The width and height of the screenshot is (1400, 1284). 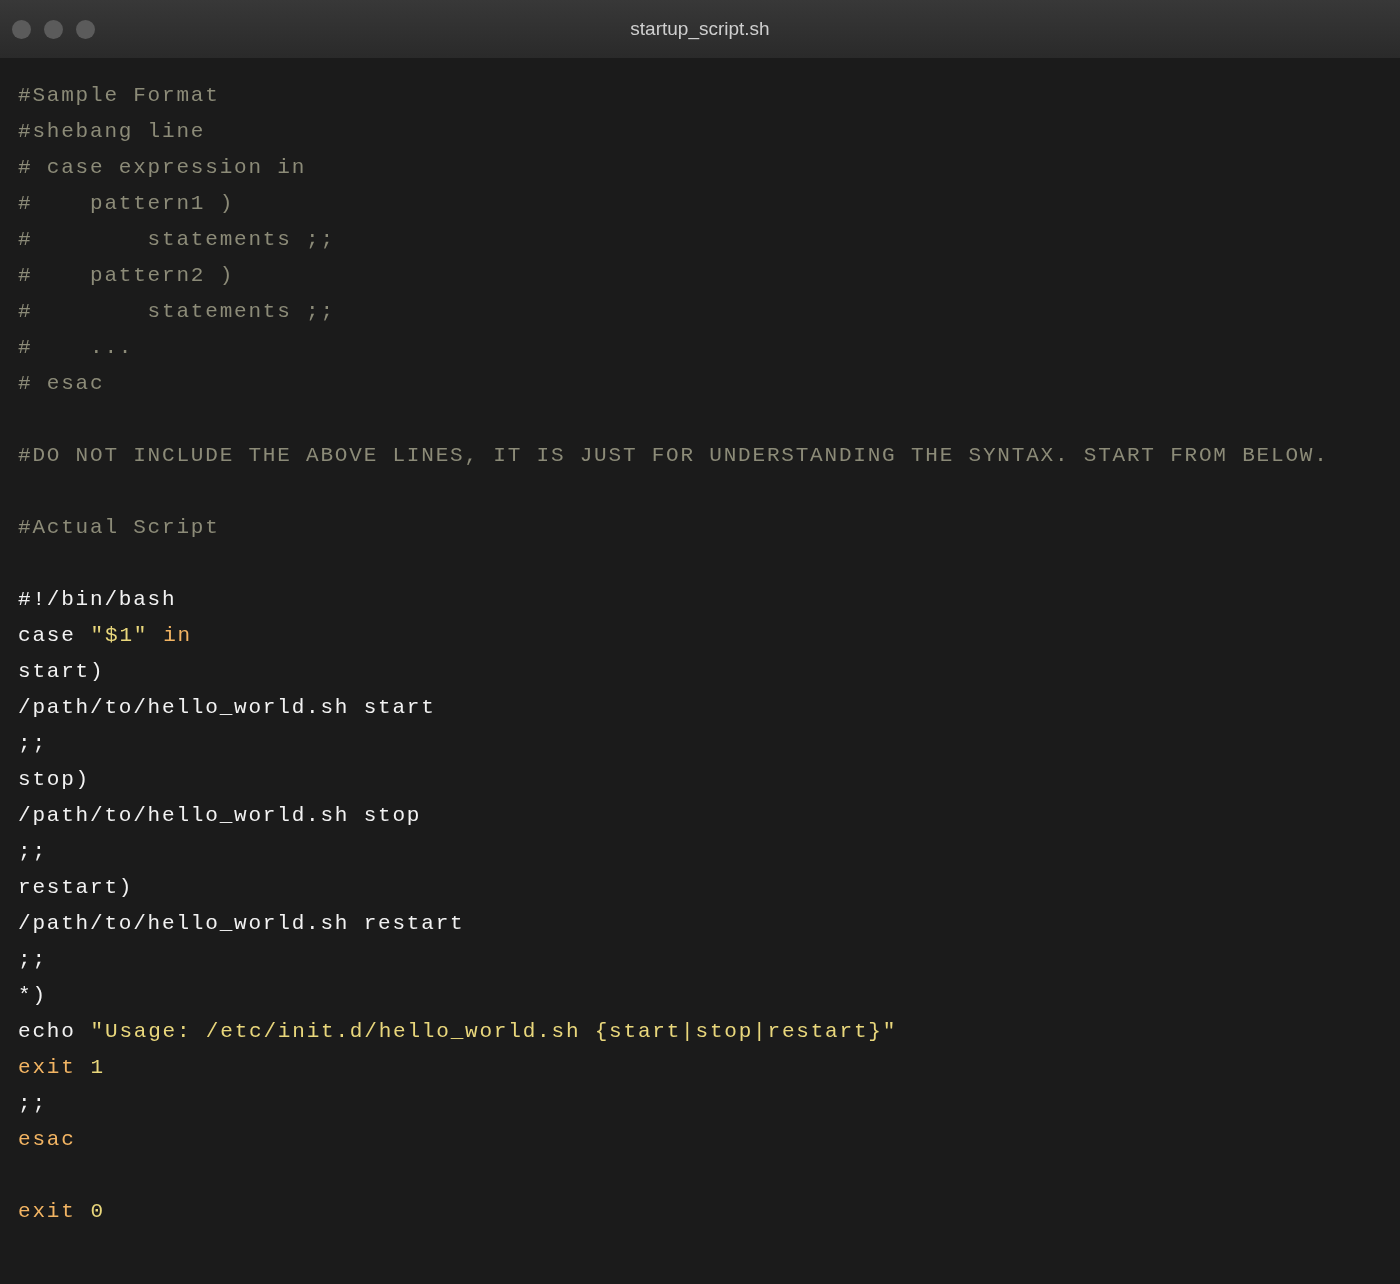 I want to click on code-keyword: in, so click(x=178, y=636).